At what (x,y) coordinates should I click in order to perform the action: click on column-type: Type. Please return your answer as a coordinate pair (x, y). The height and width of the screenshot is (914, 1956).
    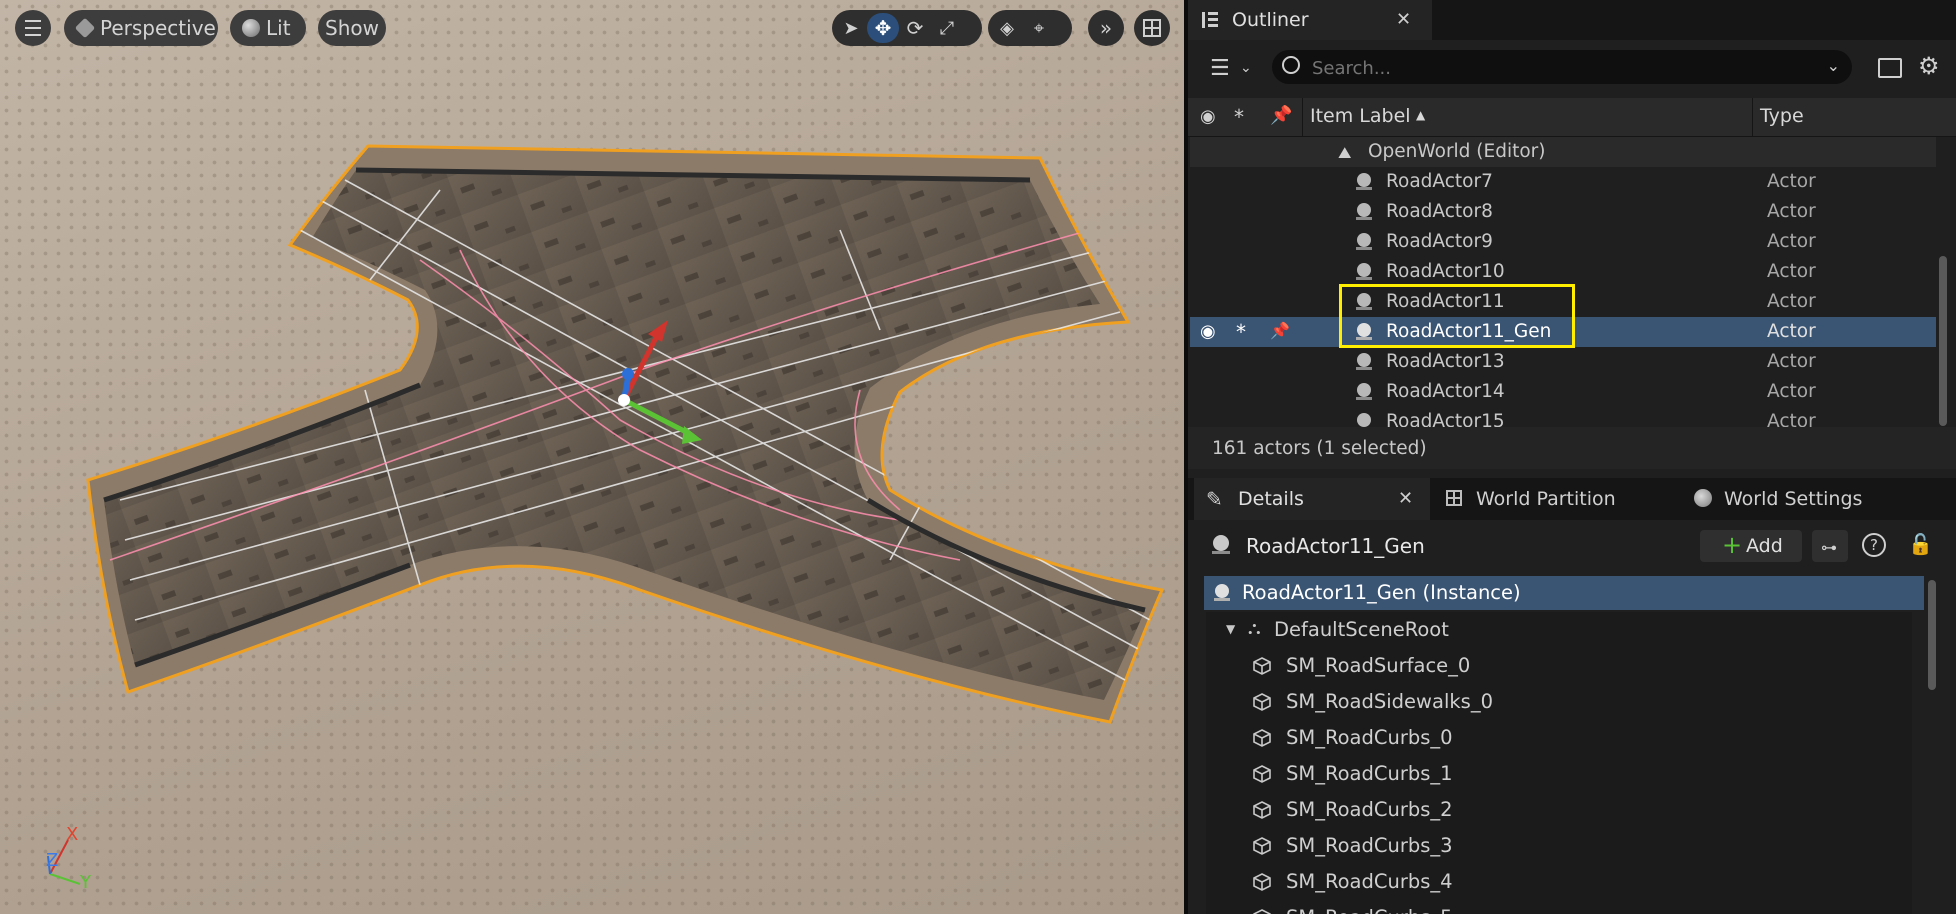
    Looking at the image, I should click on (1782, 116).